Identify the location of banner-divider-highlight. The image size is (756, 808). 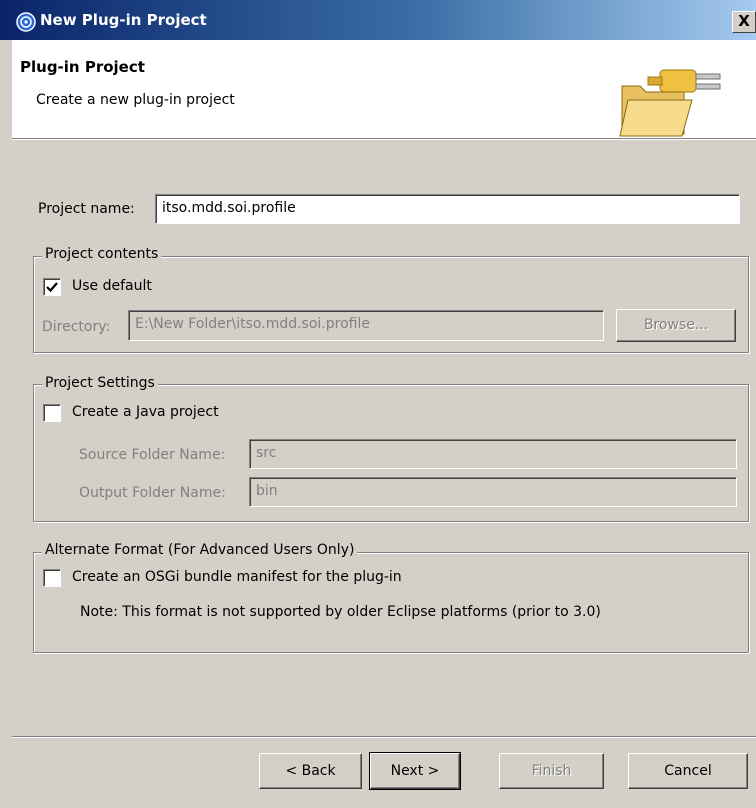
(384, 139).